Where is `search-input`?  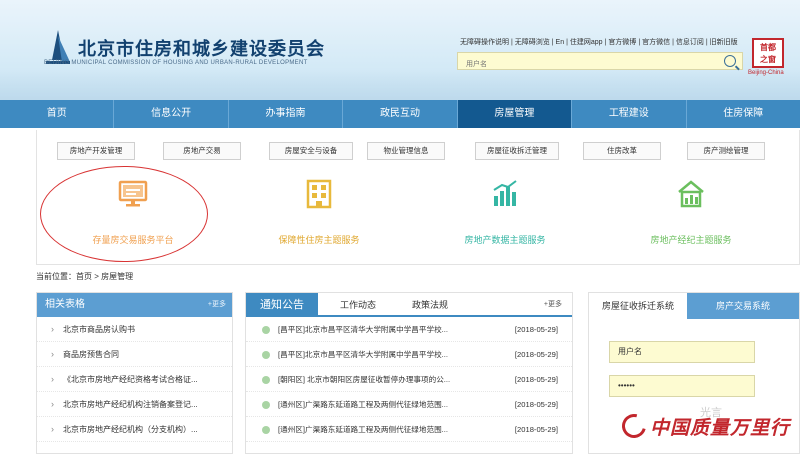 search-input is located at coordinates (583, 64).